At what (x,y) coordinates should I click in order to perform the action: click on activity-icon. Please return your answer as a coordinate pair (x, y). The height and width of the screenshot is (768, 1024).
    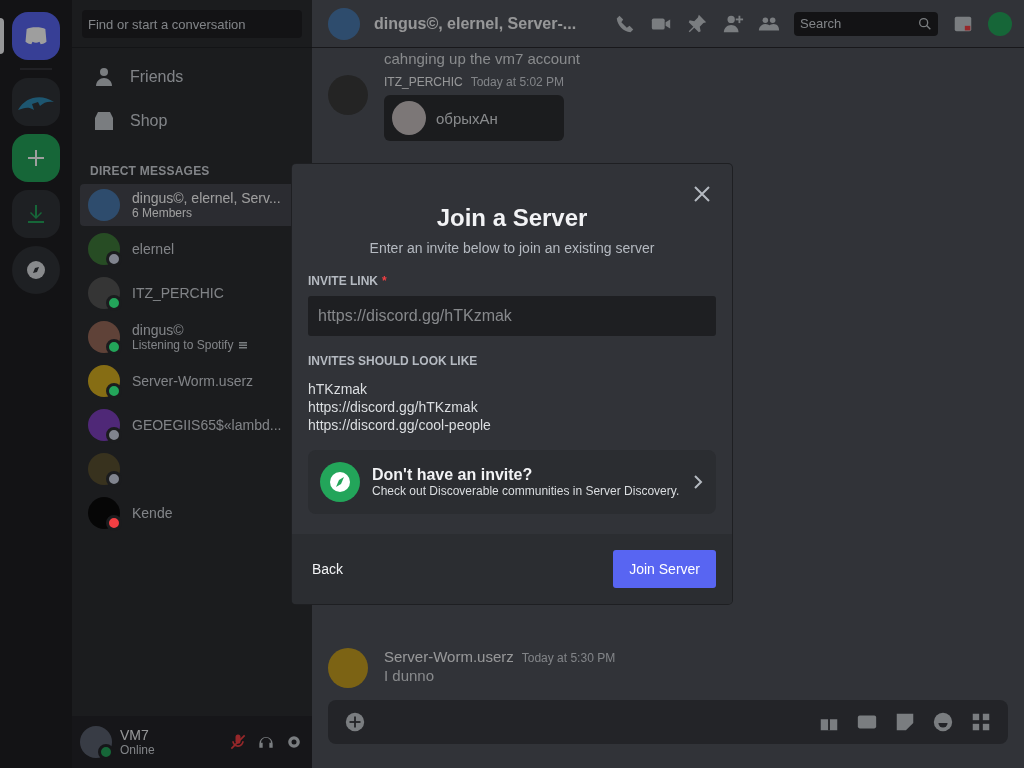
    Looking at the image, I should click on (243, 345).